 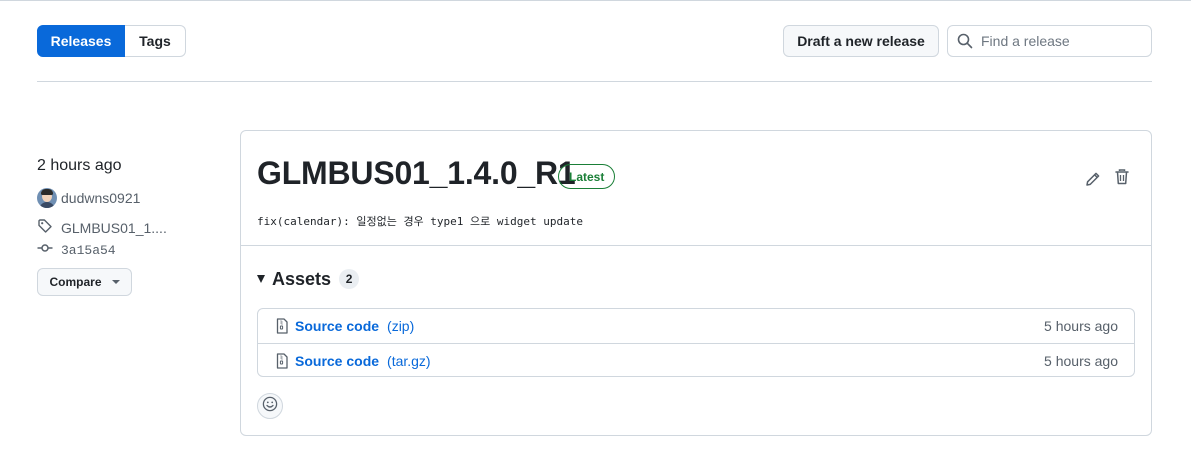 I want to click on chevron-down-icon, so click(x=115, y=282).